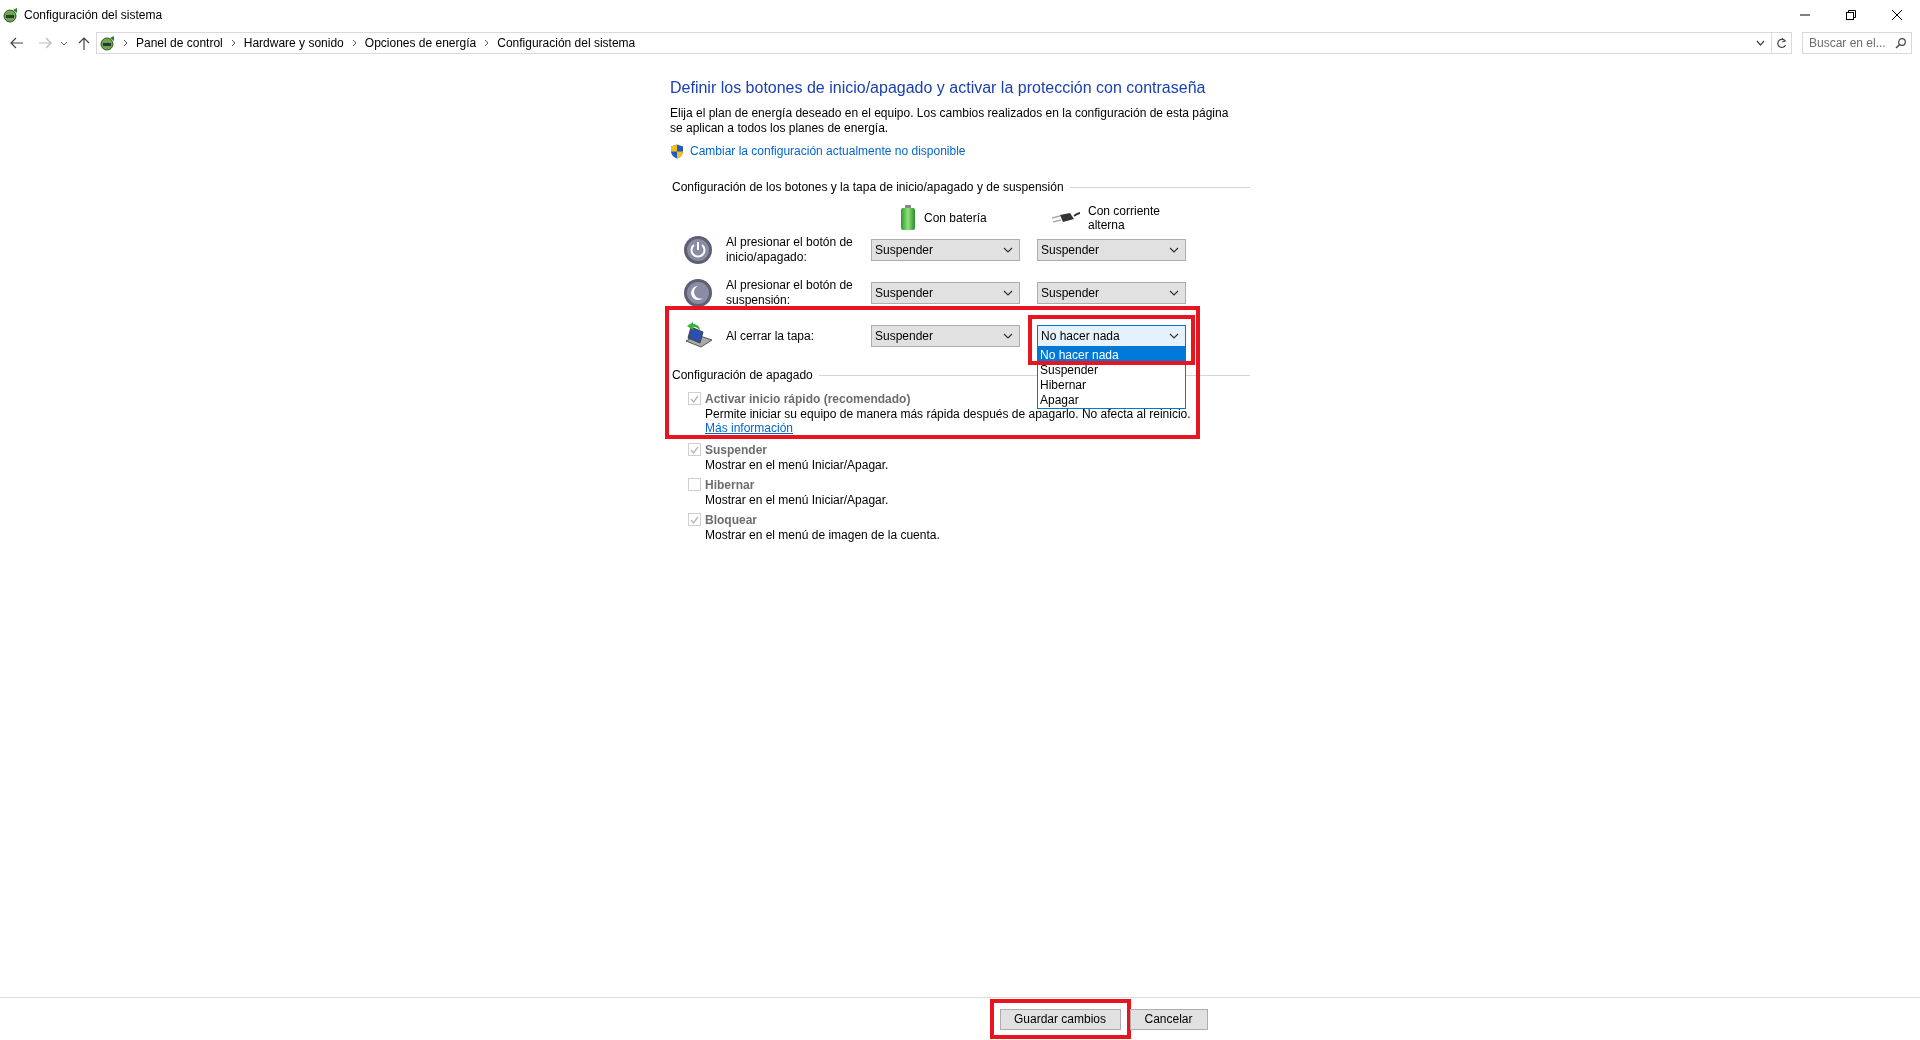  What do you see at coordinates (17, 43) in the screenshot?
I see `back-arrow-icon` at bounding box center [17, 43].